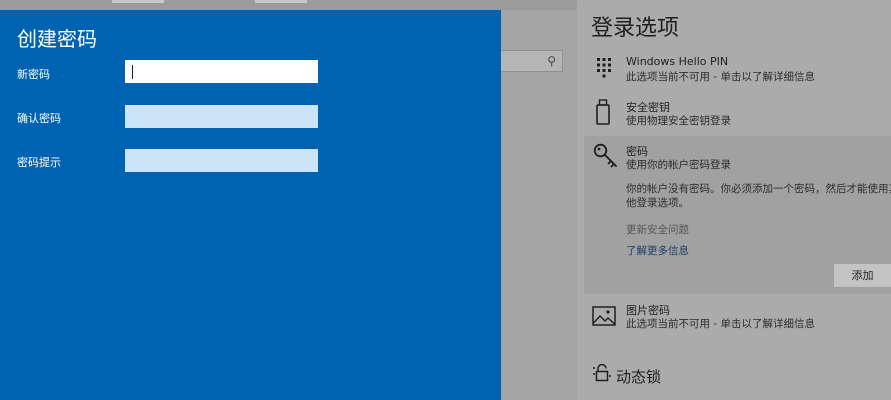 Image resolution: width=891 pixels, height=400 pixels. I want to click on password-hint-input, so click(221, 160).